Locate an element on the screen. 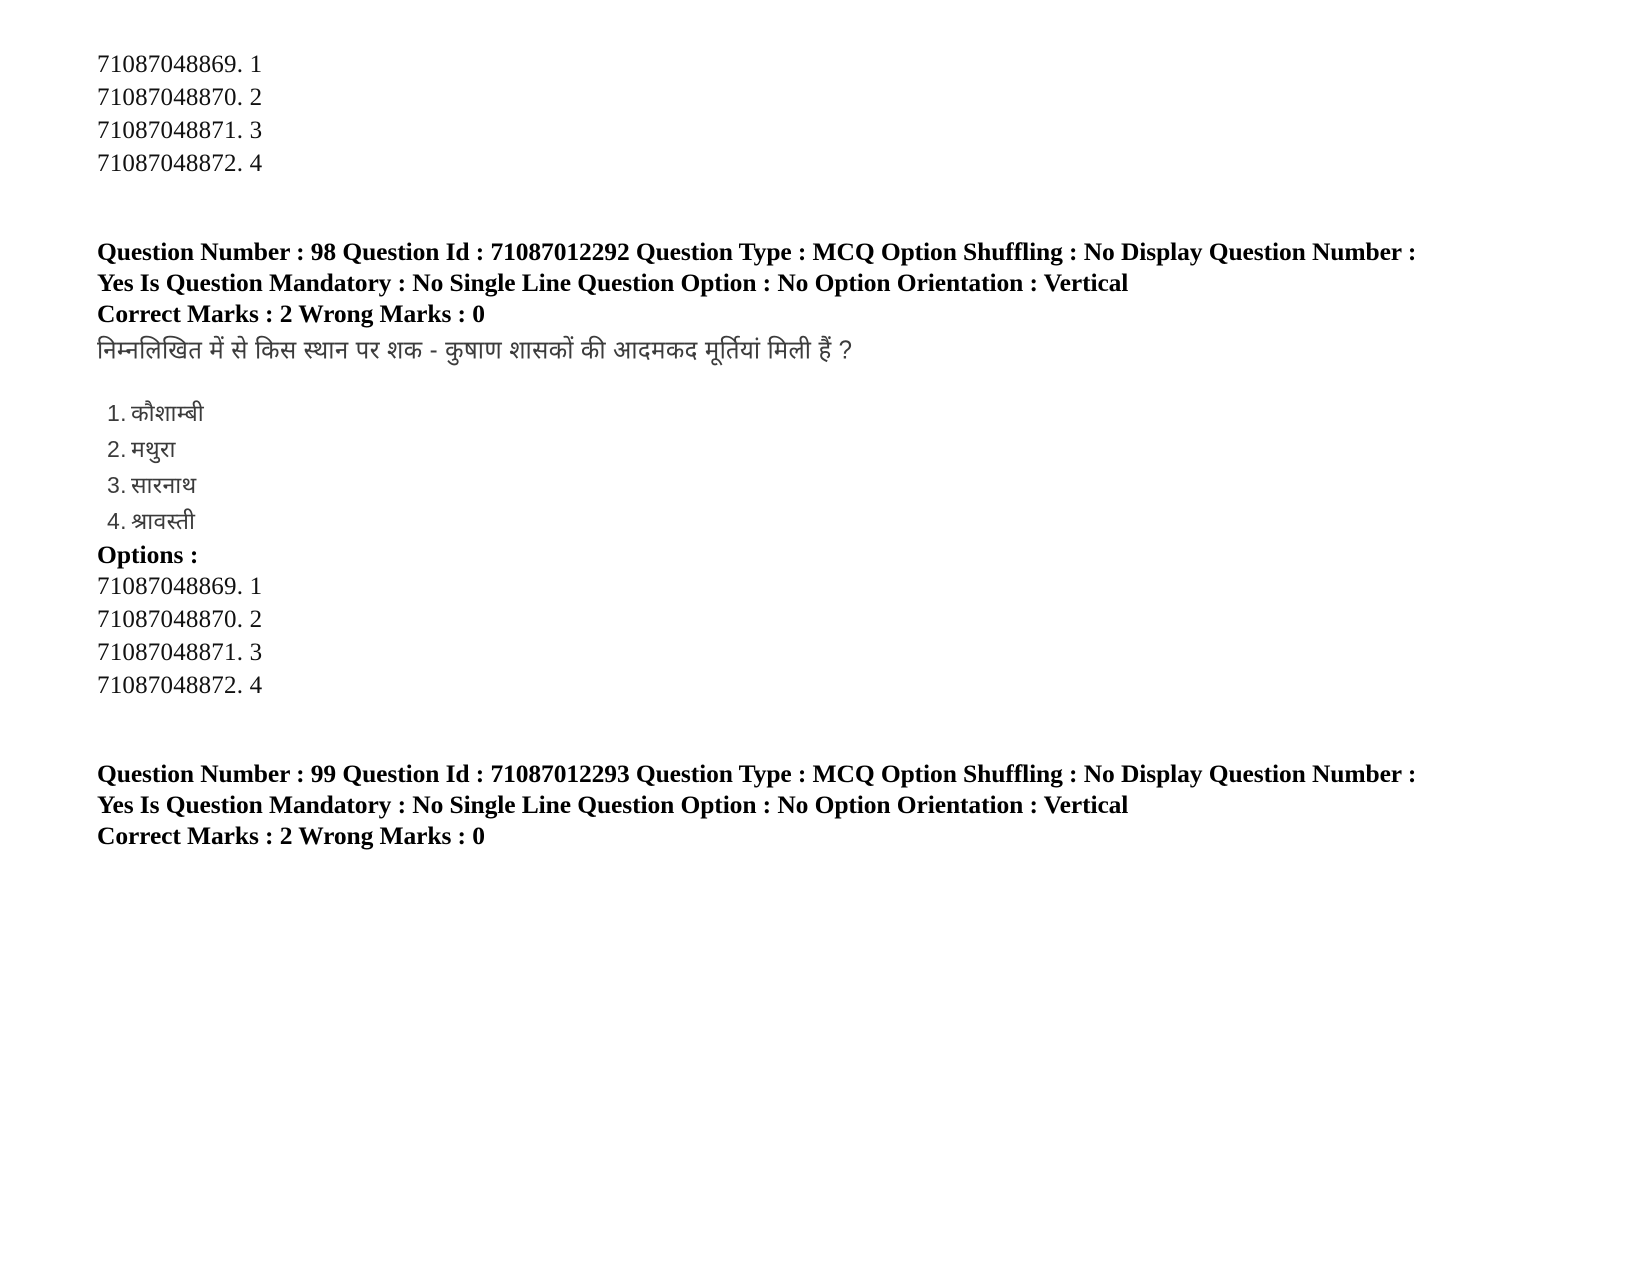 This screenshot has width=1650, height=1275. choice-number: 2. is located at coordinates (117, 449).